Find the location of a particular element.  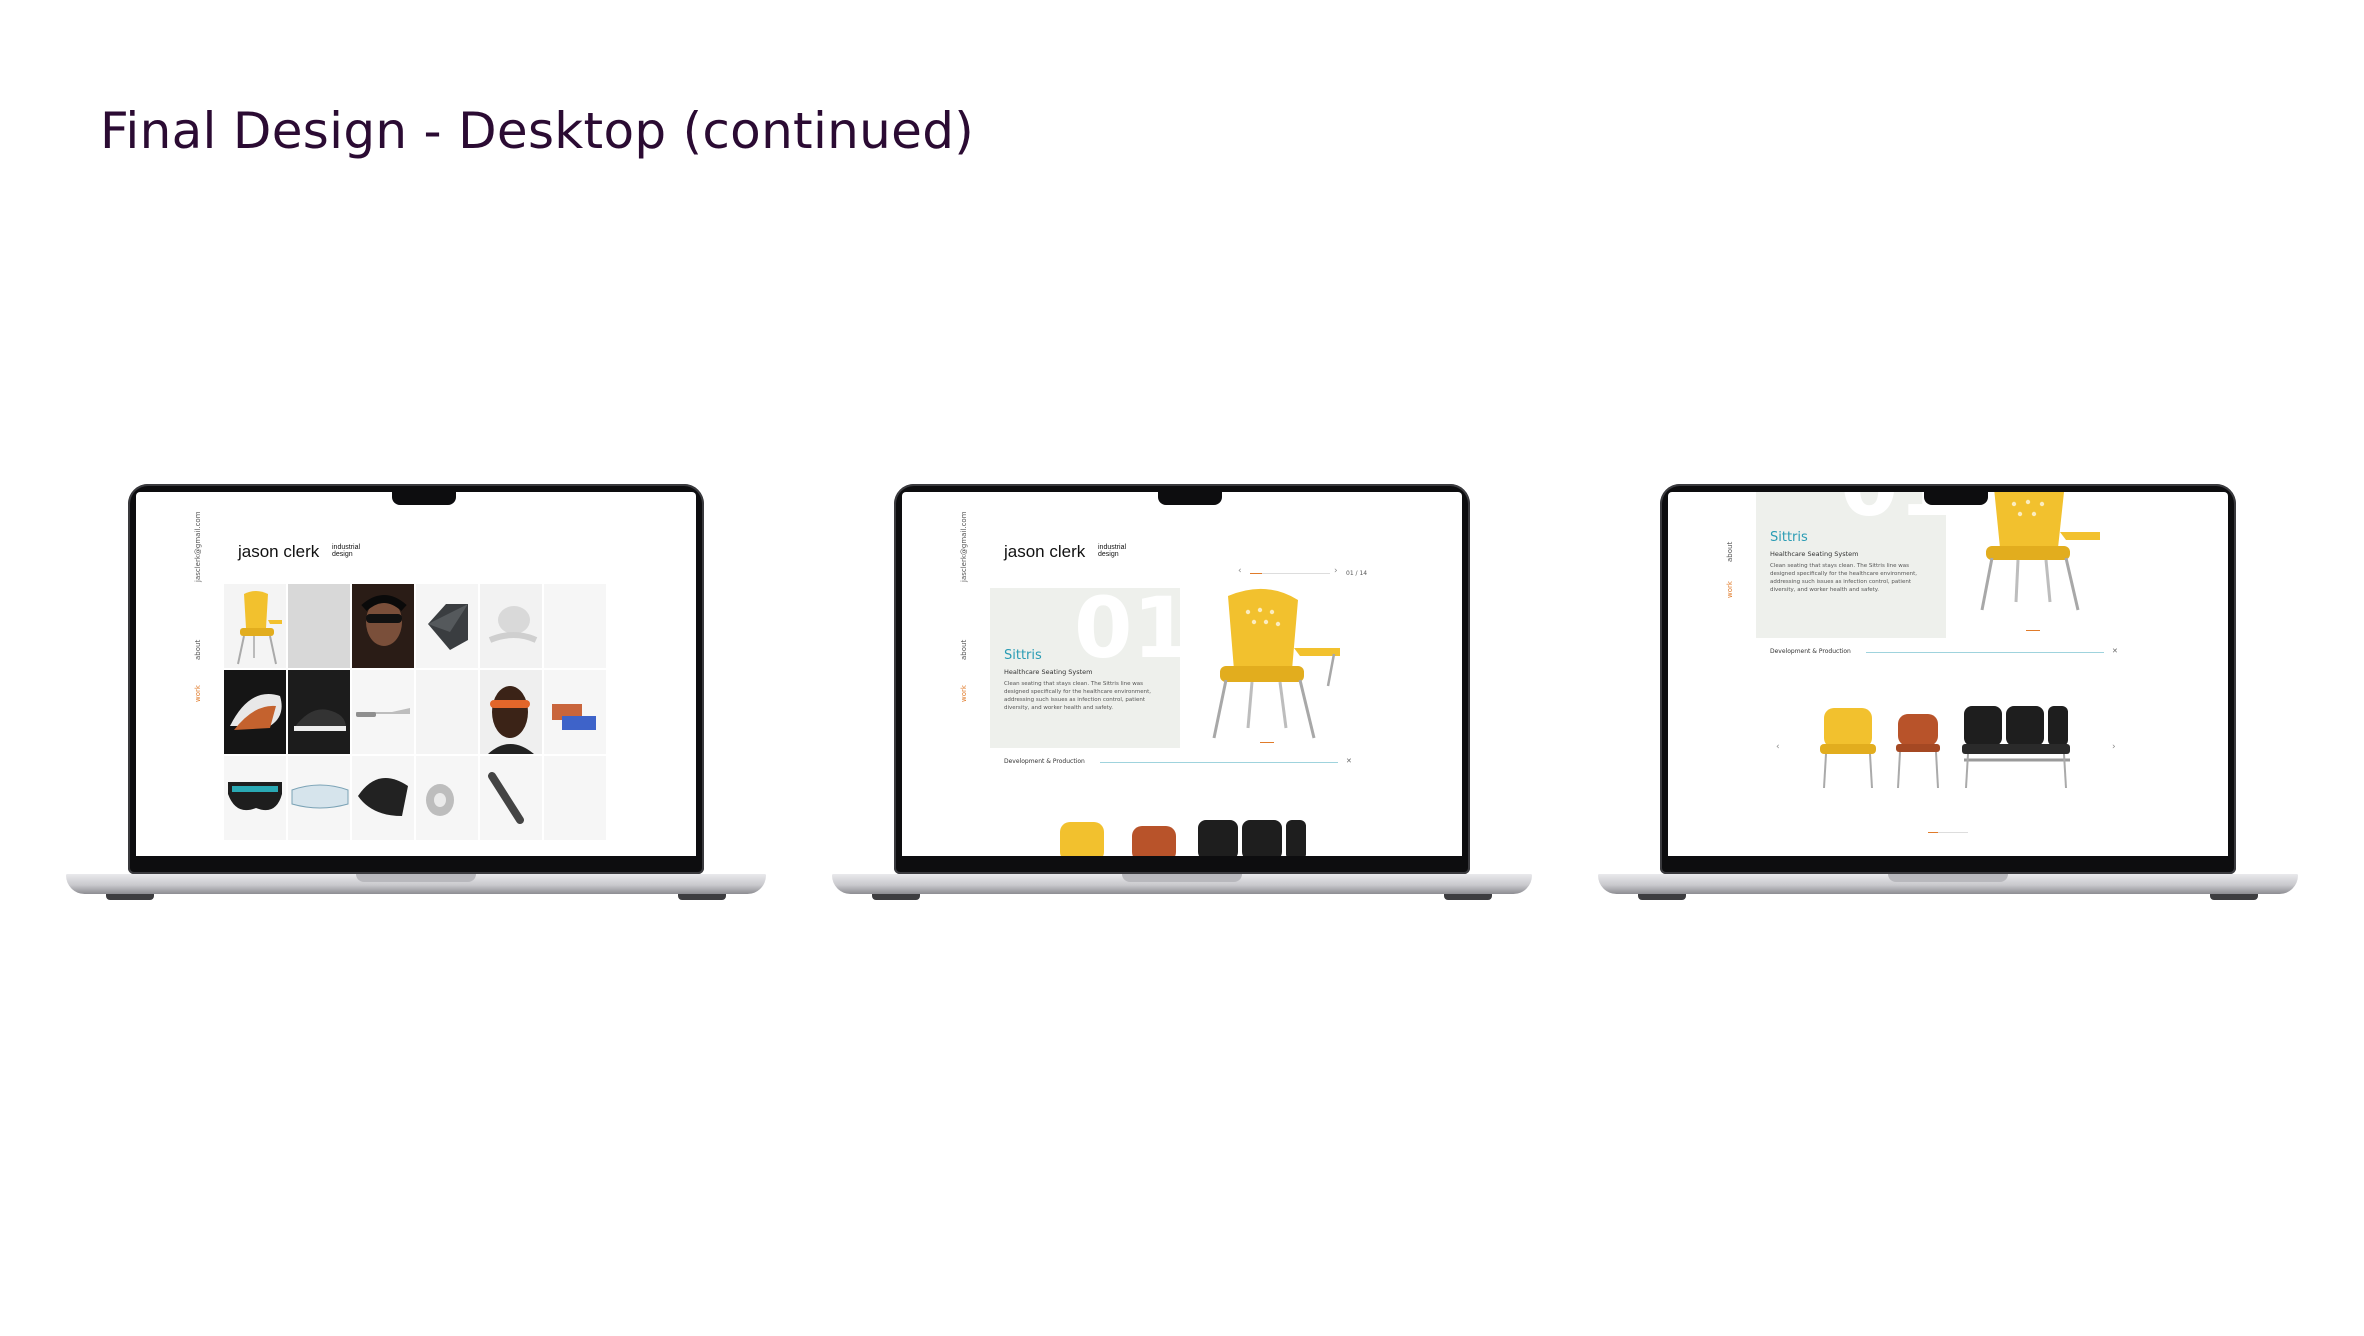

running-shoe-thumbnail is located at coordinates (383, 797).